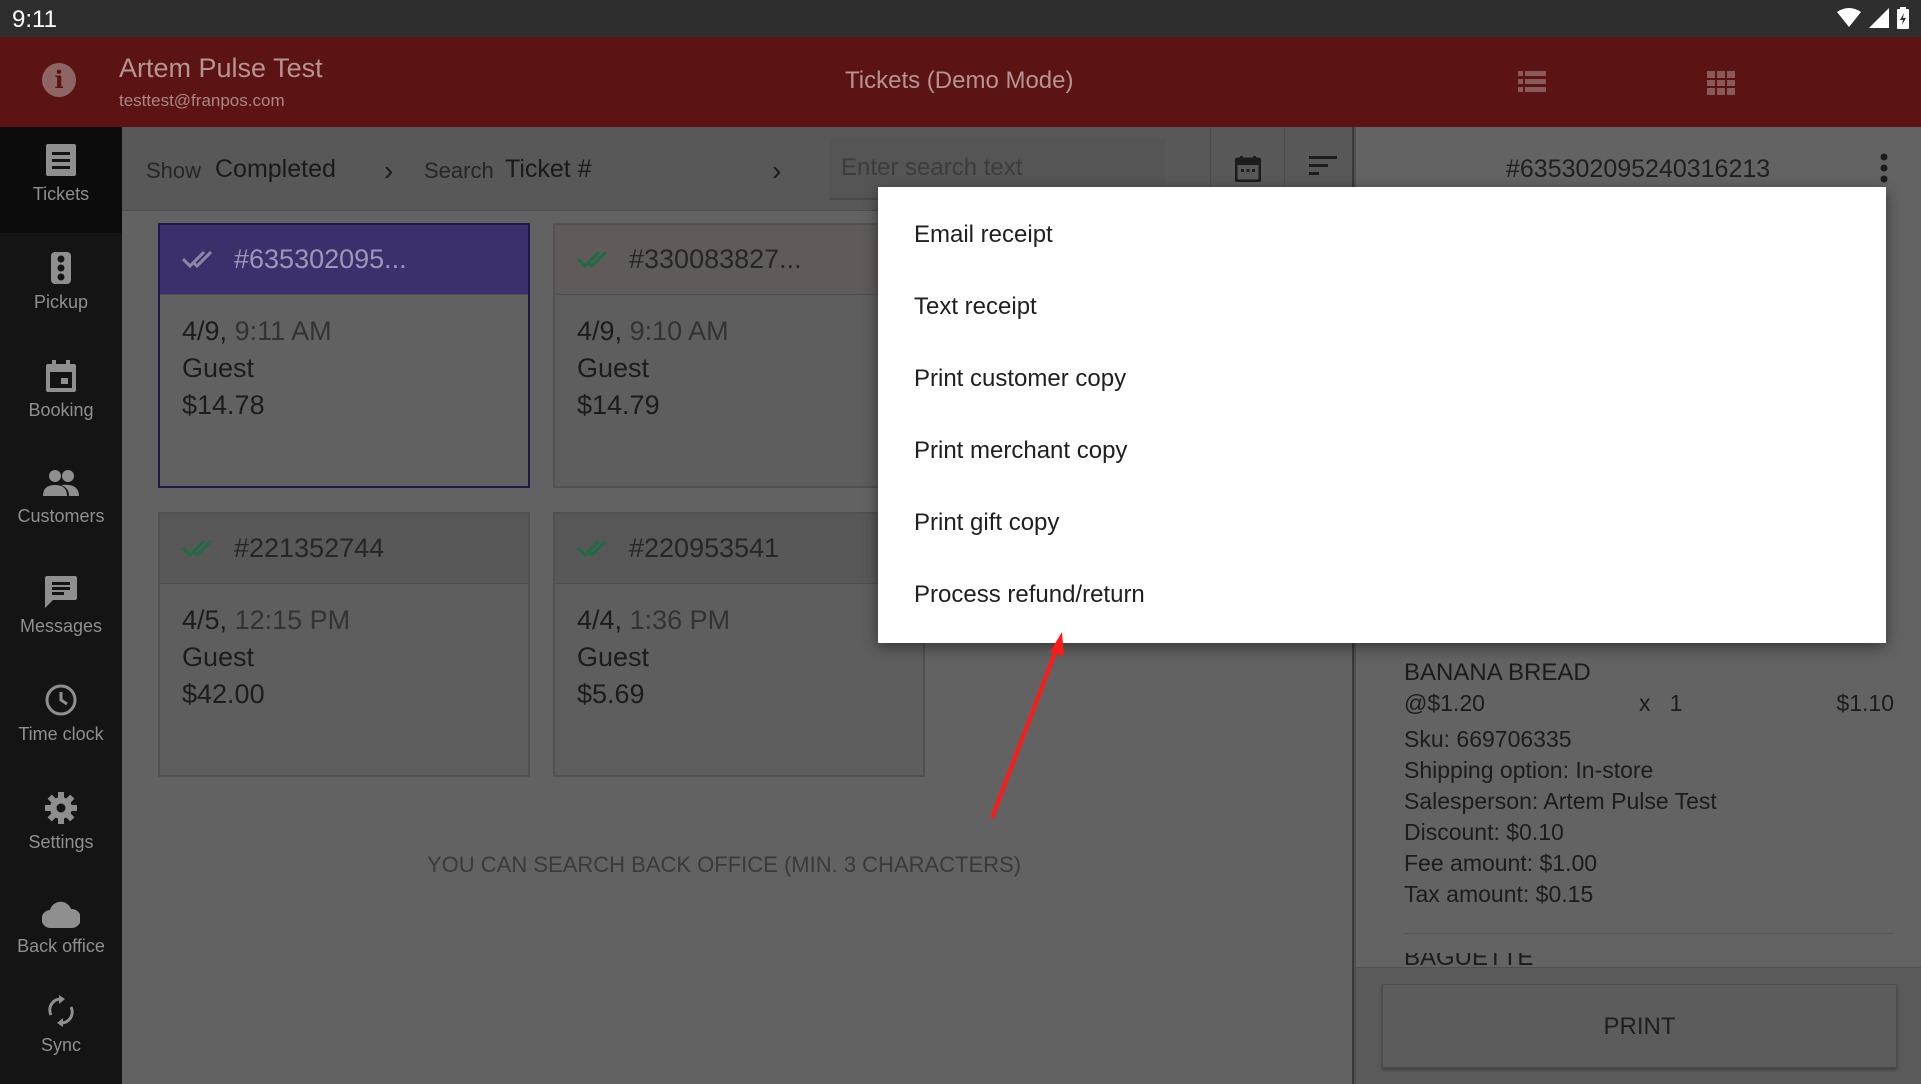 This screenshot has height=1084, width=1921. What do you see at coordinates (1645, 703) in the screenshot?
I see `line-item-qty-sep: x` at bounding box center [1645, 703].